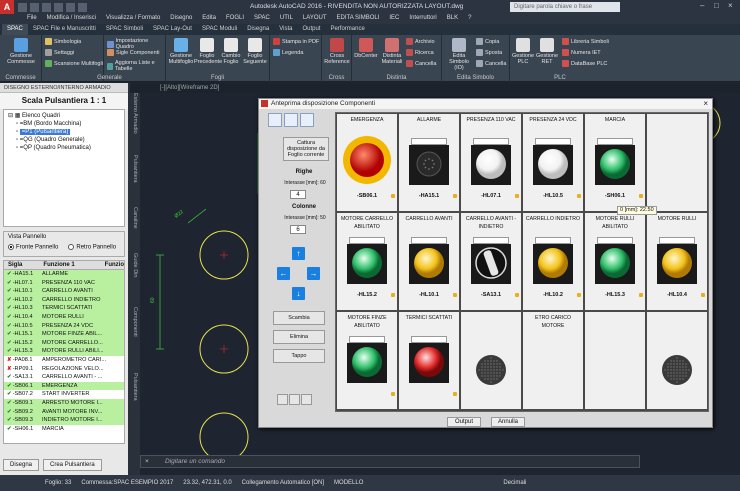 The height and width of the screenshot is (491, 740). I want to click on legenda-button: Legenda, so click(288, 52).